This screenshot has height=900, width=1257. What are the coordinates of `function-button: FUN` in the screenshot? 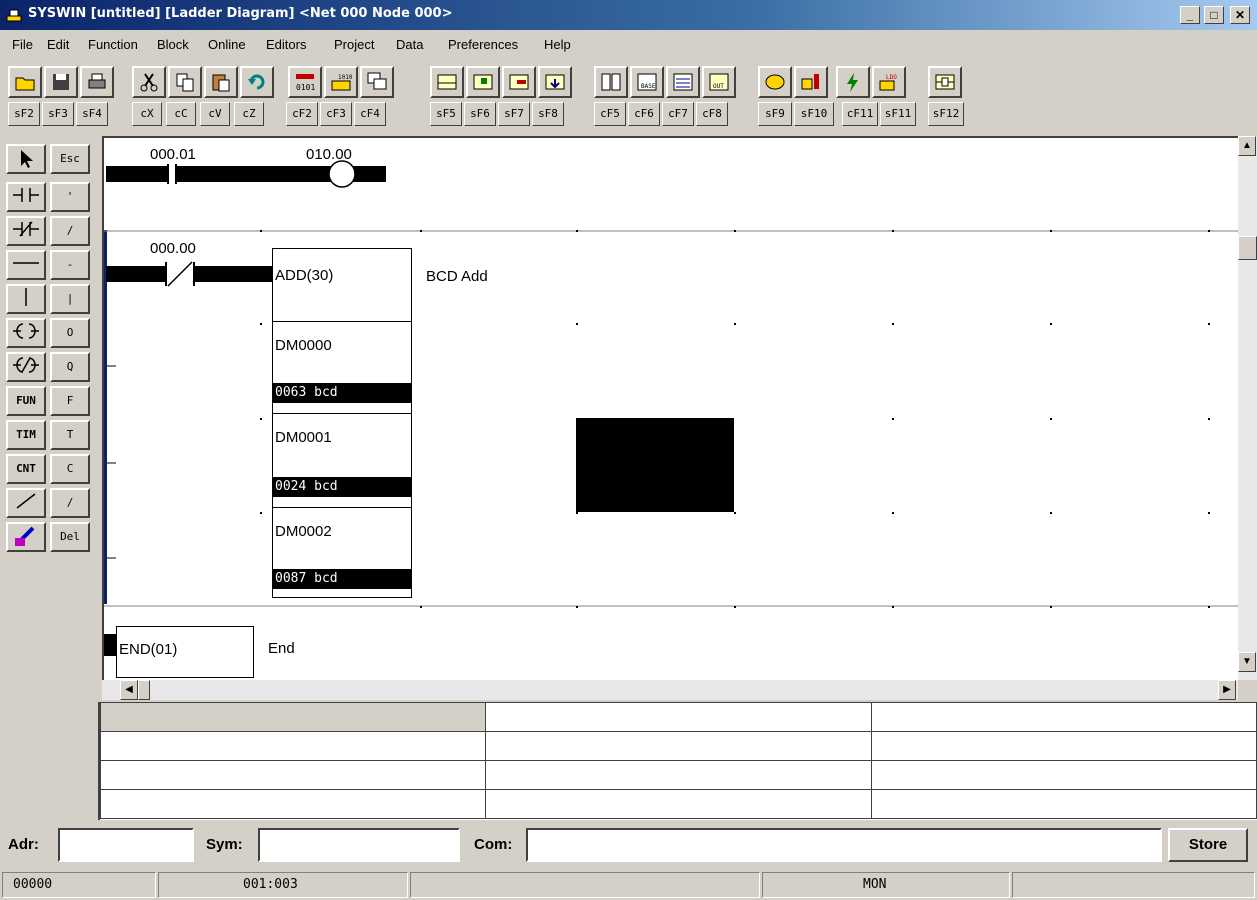 It's located at (26, 401).